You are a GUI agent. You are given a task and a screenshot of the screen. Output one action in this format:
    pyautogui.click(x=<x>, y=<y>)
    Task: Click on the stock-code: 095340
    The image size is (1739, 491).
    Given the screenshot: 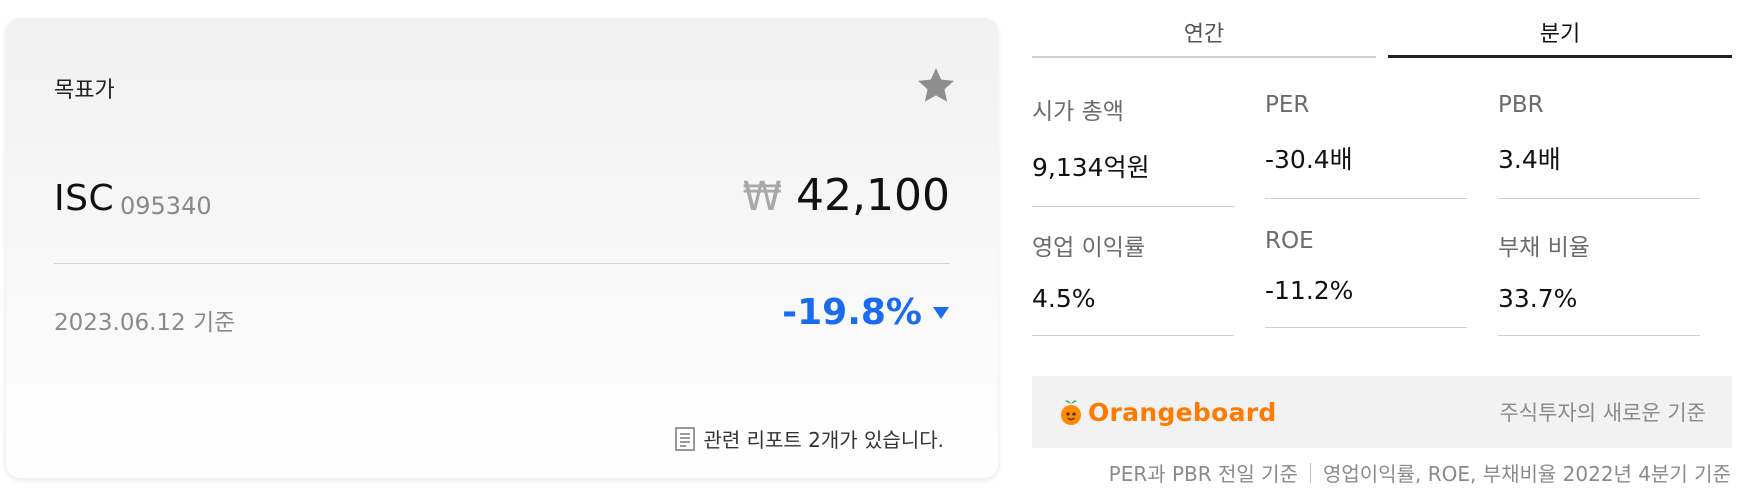 What is the action you would take?
    pyautogui.click(x=166, y=206)
    